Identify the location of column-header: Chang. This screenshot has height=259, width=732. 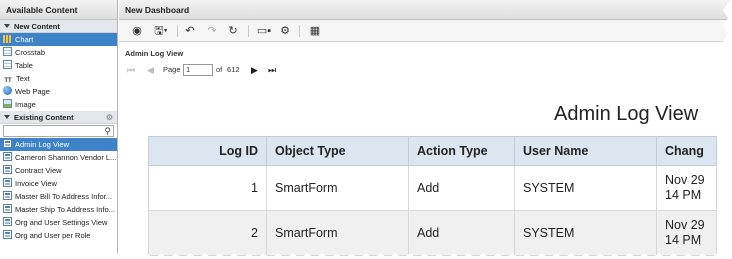
(686, 151).